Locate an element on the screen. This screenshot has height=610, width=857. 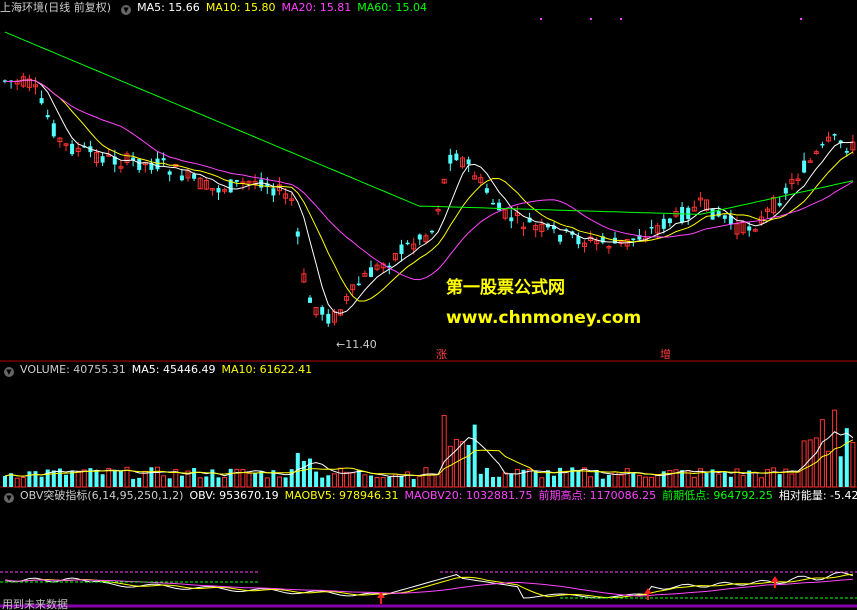
relative-energy-value: 相对能量: -5.42 is located at coordinates (817, 495).